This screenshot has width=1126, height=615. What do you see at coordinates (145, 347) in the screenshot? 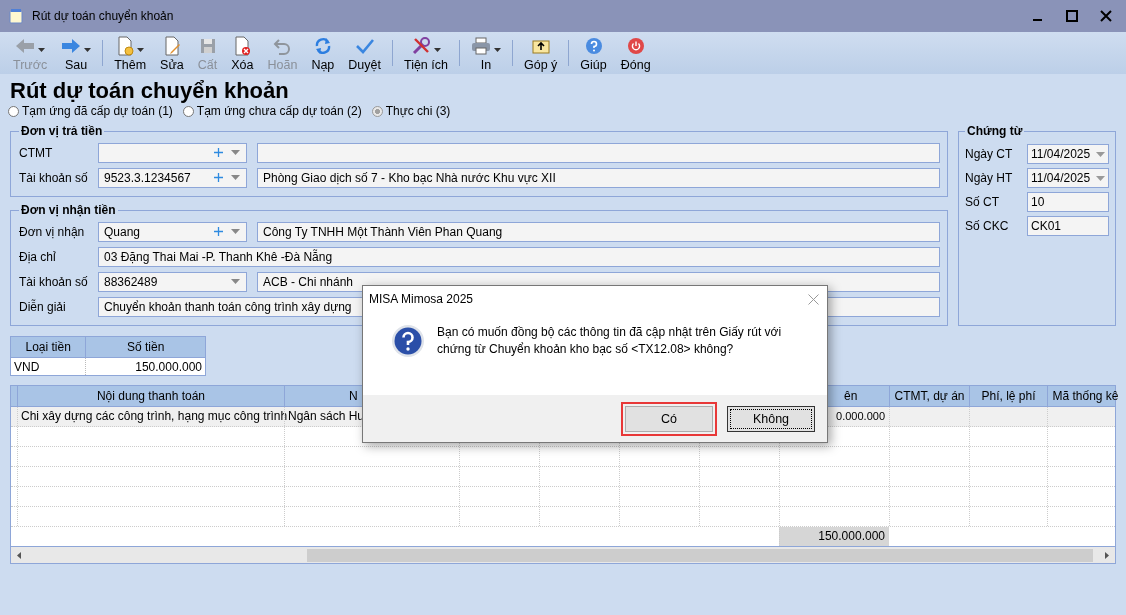
I see `column-header: Số tiền` at bounding box center [145, 347].